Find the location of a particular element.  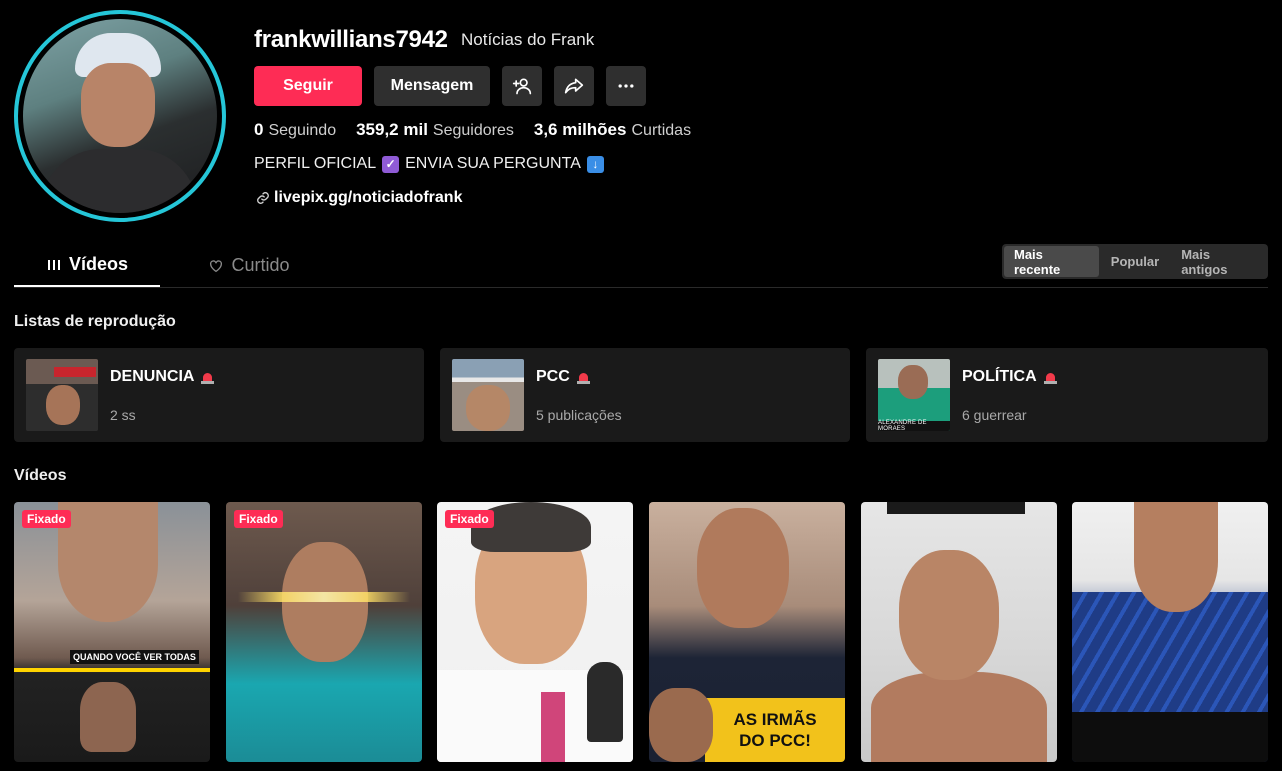

playlist-title: POLÍTICA is located at coordinates (1009, 377).